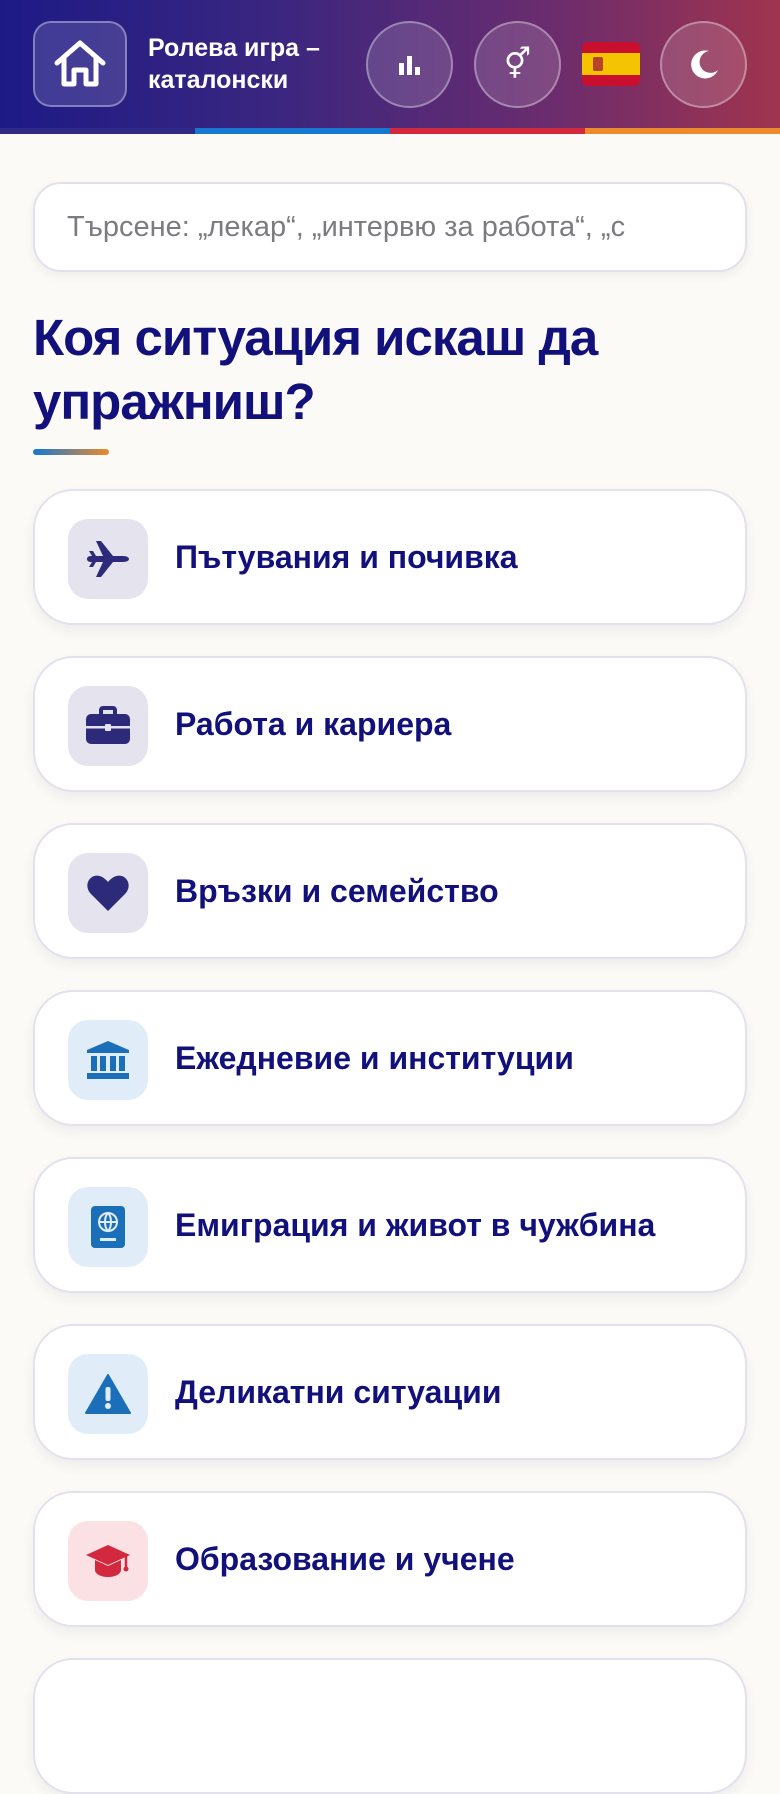 The width and height of the screenshot is (780, 1794). I want to click on gender-button: ⚥, so click(517, 64).